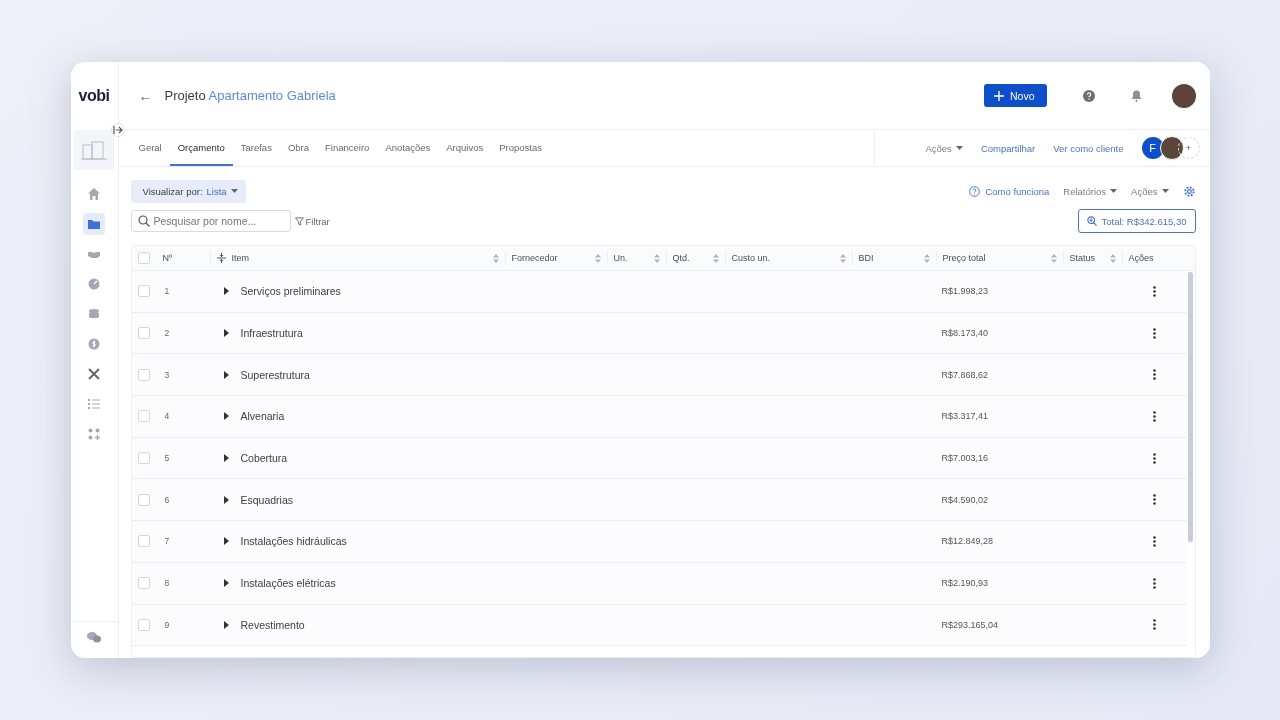  Describe the element at coordinates (965, 583) in the screenshot. I see `total-price: R$2.190,93` at that location.